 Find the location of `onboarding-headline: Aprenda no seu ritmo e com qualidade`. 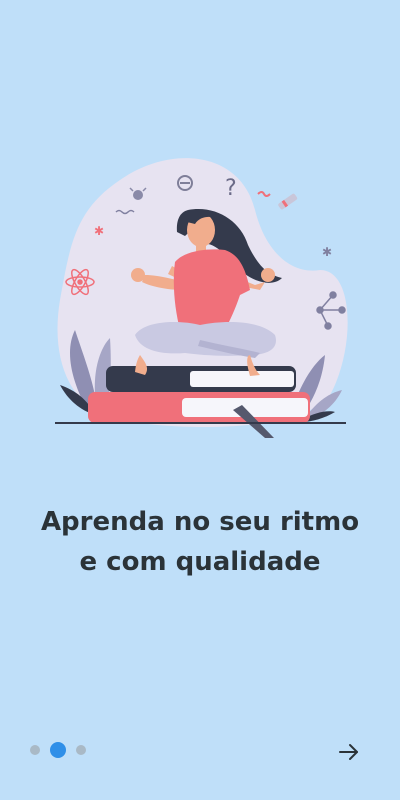

onboarding-headline: Aprenda no seu ritmo e com qualidade is located at coordinates (200, 542).